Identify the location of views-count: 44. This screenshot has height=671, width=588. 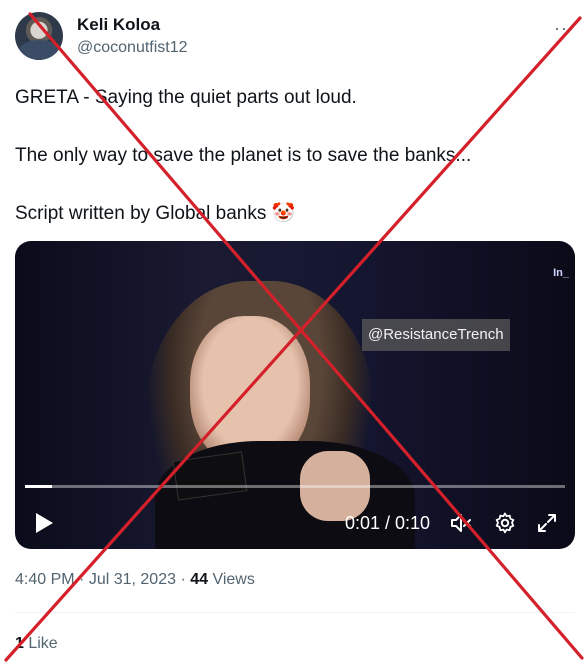
(199, 579).